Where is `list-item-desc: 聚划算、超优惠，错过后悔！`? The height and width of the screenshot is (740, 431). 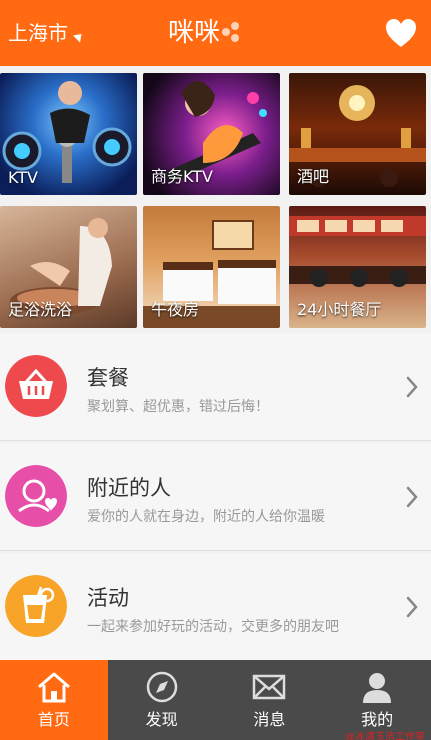
list-item-desc: 聚划算、超优惠，错过后悔！ is located at coordinates (178, 407).